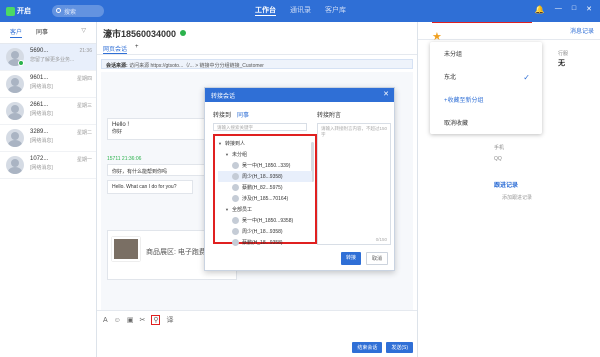 This screenshot has width=600, height=357. What do you see at coordinates (335, 10) in the screenshot?
I see `nav-customers: 客户库` at bounding box center [335, 10].